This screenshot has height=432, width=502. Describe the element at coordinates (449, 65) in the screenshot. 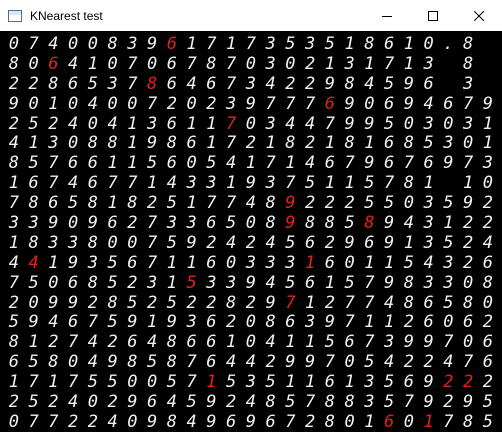

I see `digit-cell` at that location.